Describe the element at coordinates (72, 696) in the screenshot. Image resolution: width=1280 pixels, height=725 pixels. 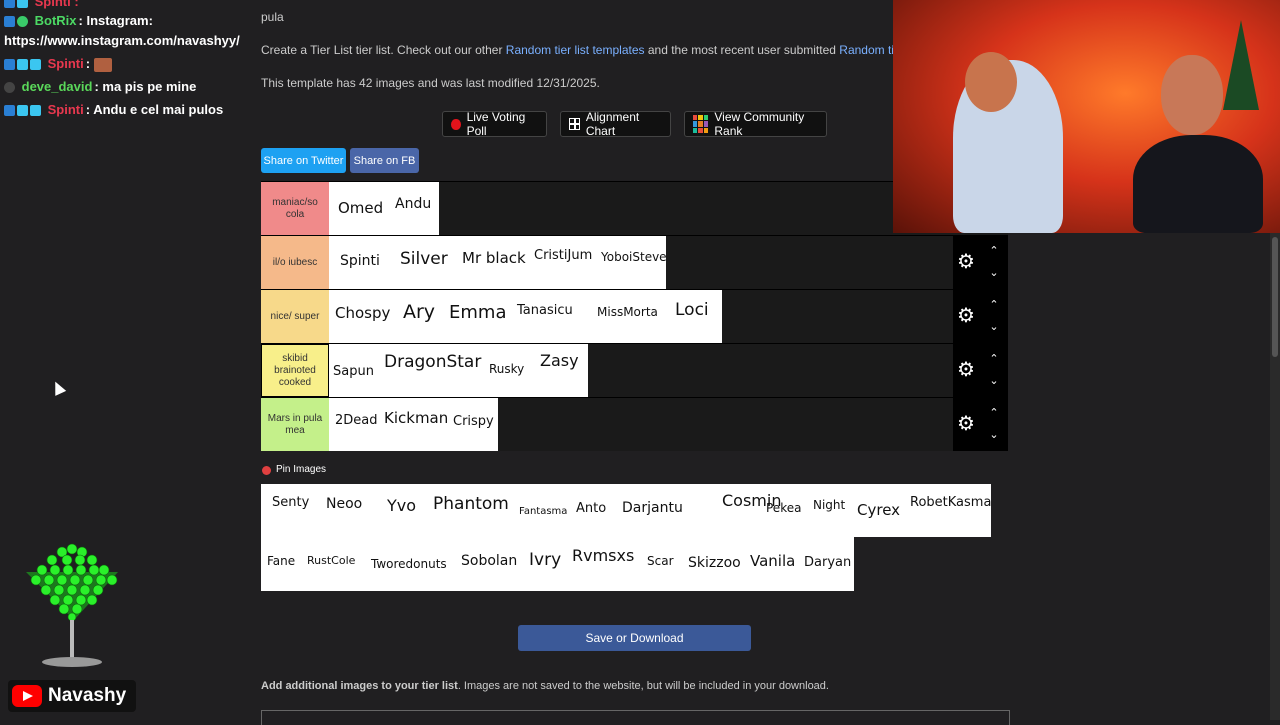
I see `youtube-channel-badge: Navashy` at that location.